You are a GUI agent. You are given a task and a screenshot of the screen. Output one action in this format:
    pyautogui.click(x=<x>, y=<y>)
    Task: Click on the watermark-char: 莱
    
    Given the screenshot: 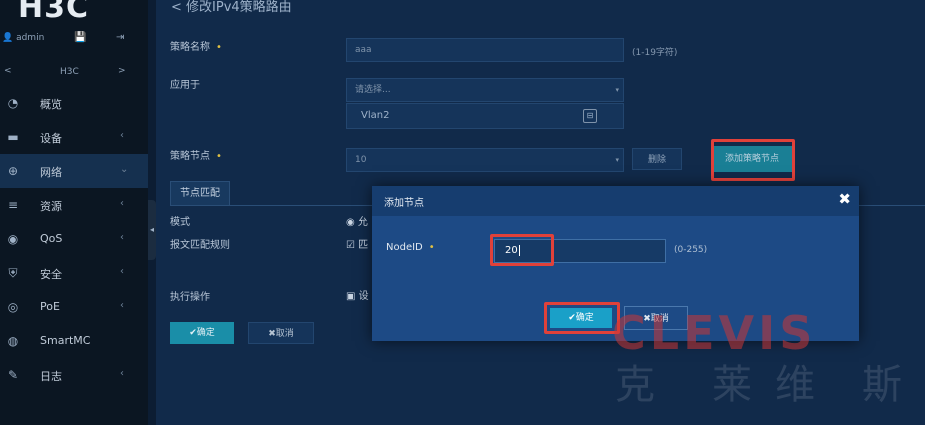 What is the action you would take?
    pyautogui.click(x=732, y=385)
    